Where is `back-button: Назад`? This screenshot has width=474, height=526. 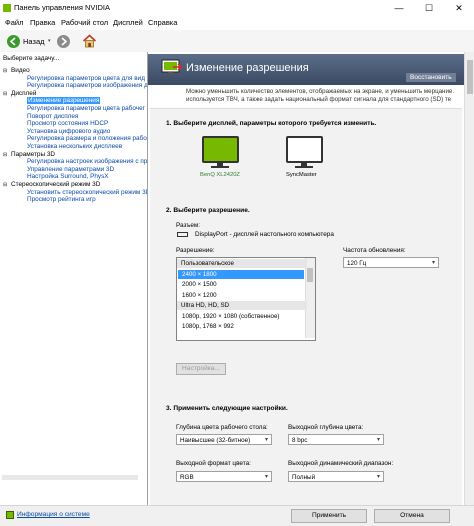
back-button: Назад is located at coordinates (34, 41).